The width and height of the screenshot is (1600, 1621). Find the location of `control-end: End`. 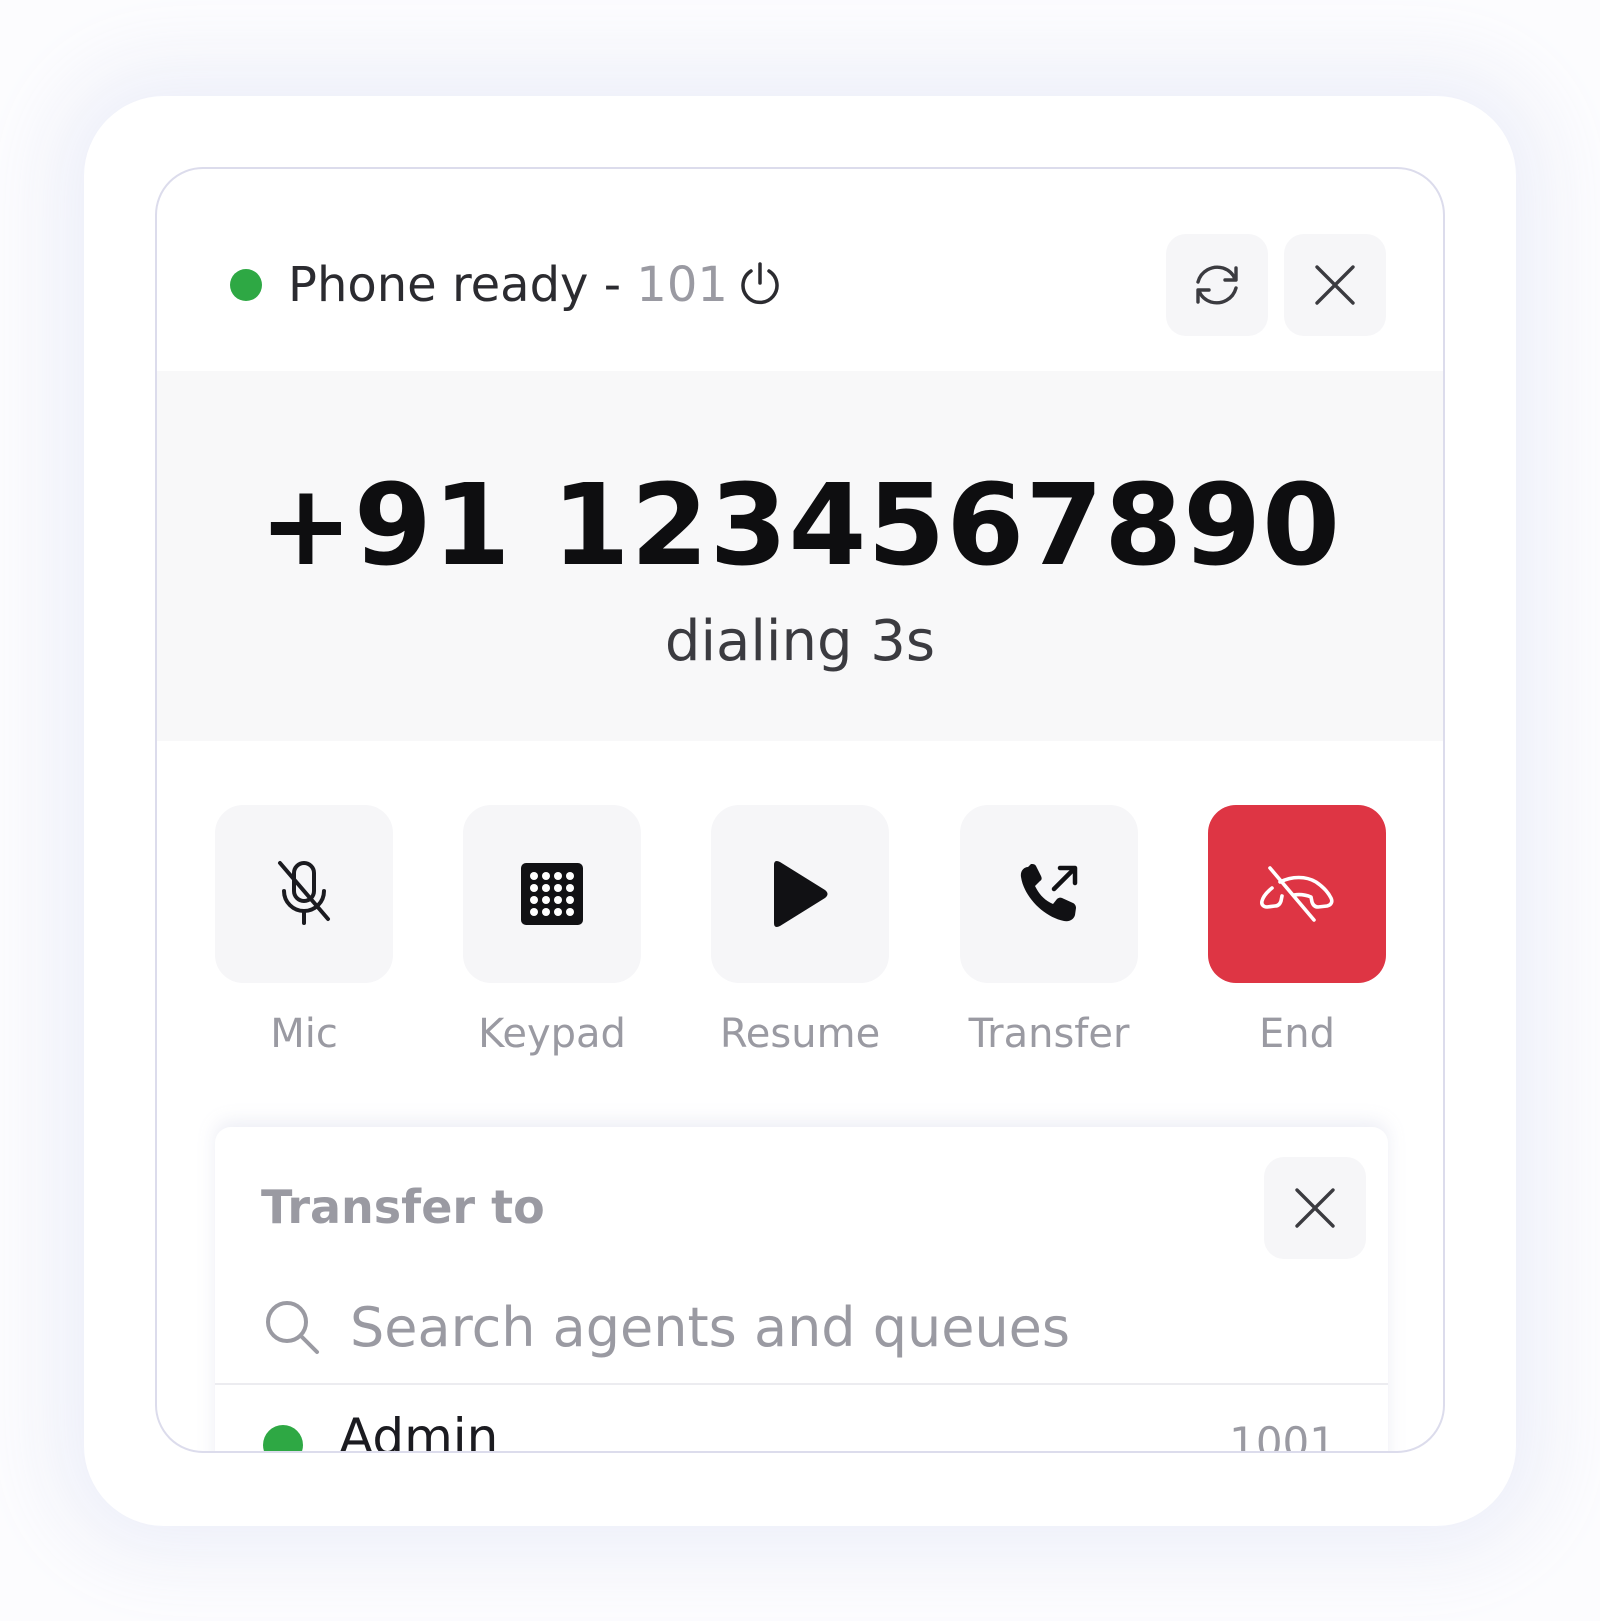

control-end: End is located at coordinates (1297, 932).